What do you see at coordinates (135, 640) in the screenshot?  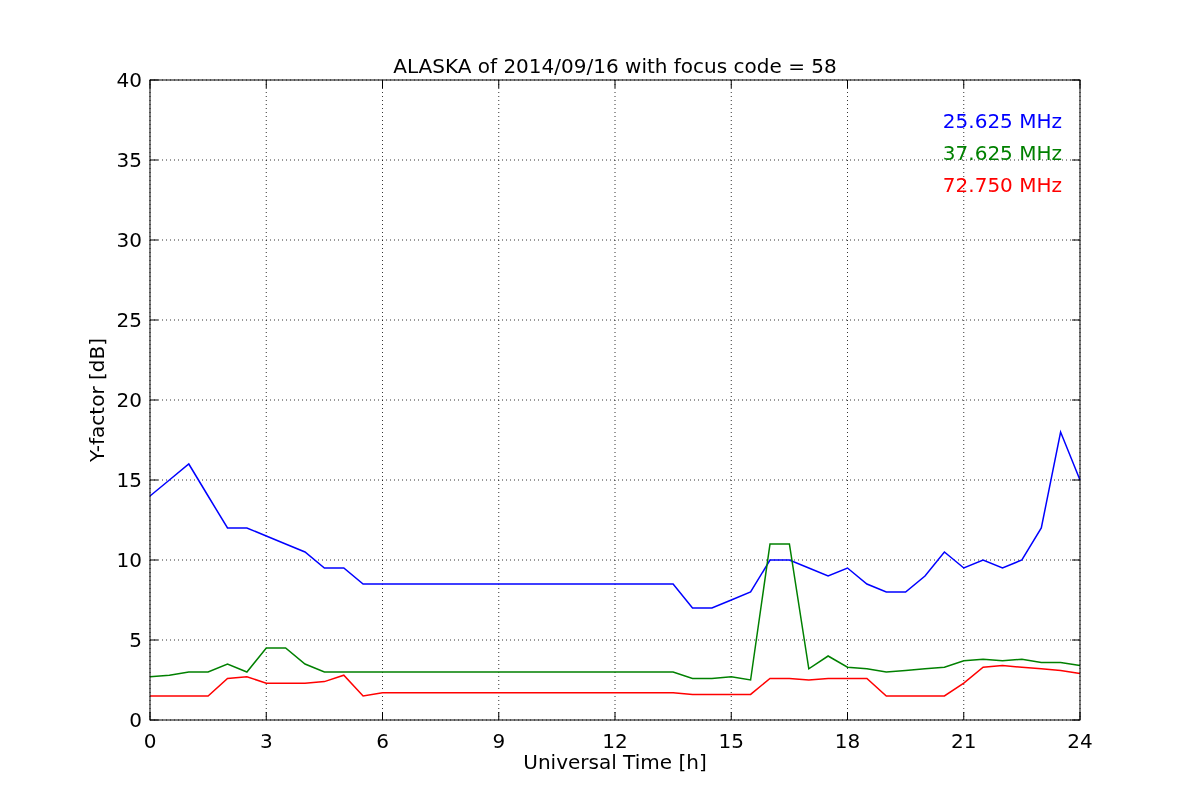 I see `tick-label: 5` at bounding box center [135, 640].